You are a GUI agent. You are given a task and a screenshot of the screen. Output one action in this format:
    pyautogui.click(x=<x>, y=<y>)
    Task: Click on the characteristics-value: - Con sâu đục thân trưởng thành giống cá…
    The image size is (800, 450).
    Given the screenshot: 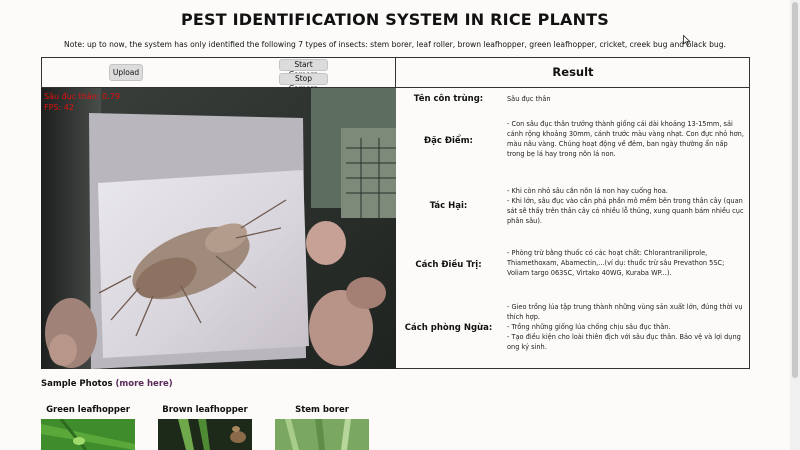 What is the action you would take?
    pyautogui.click(x=625, y=139)
    